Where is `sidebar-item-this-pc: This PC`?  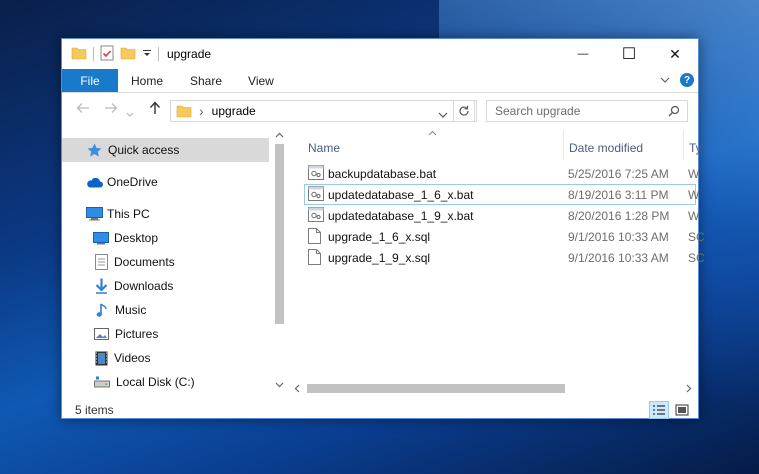
sidebar-item-this-pc: This PC is located at coordinates (165, 214).